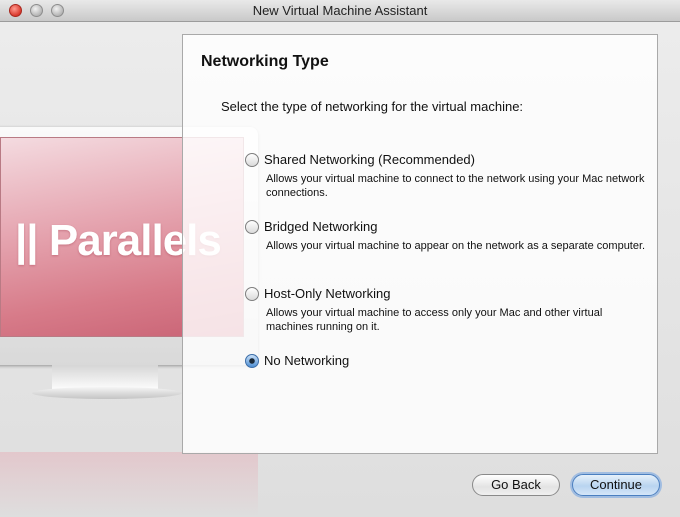  I want to click on window-title: New Virtual Machine Assistant, so click(340, 10).